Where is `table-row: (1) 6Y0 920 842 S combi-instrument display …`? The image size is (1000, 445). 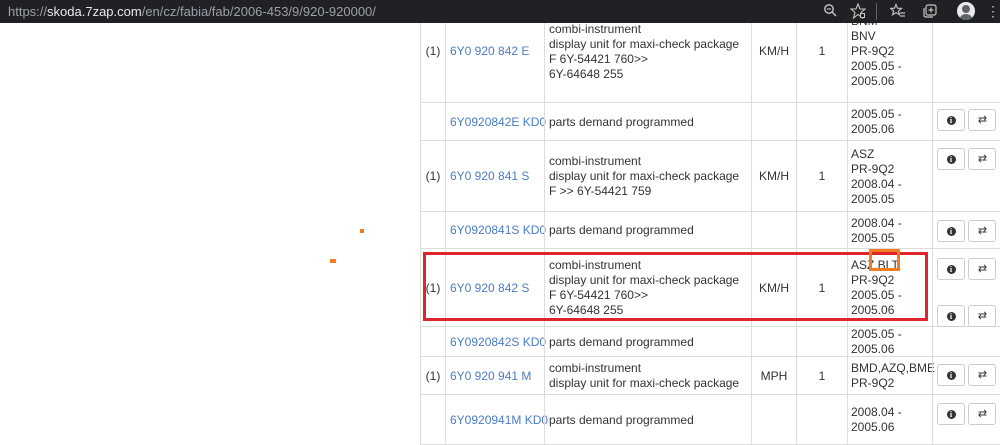
table-row: (1) 6Y0 920 842 S combi-instrument display … is located at coordinates (710, 288).